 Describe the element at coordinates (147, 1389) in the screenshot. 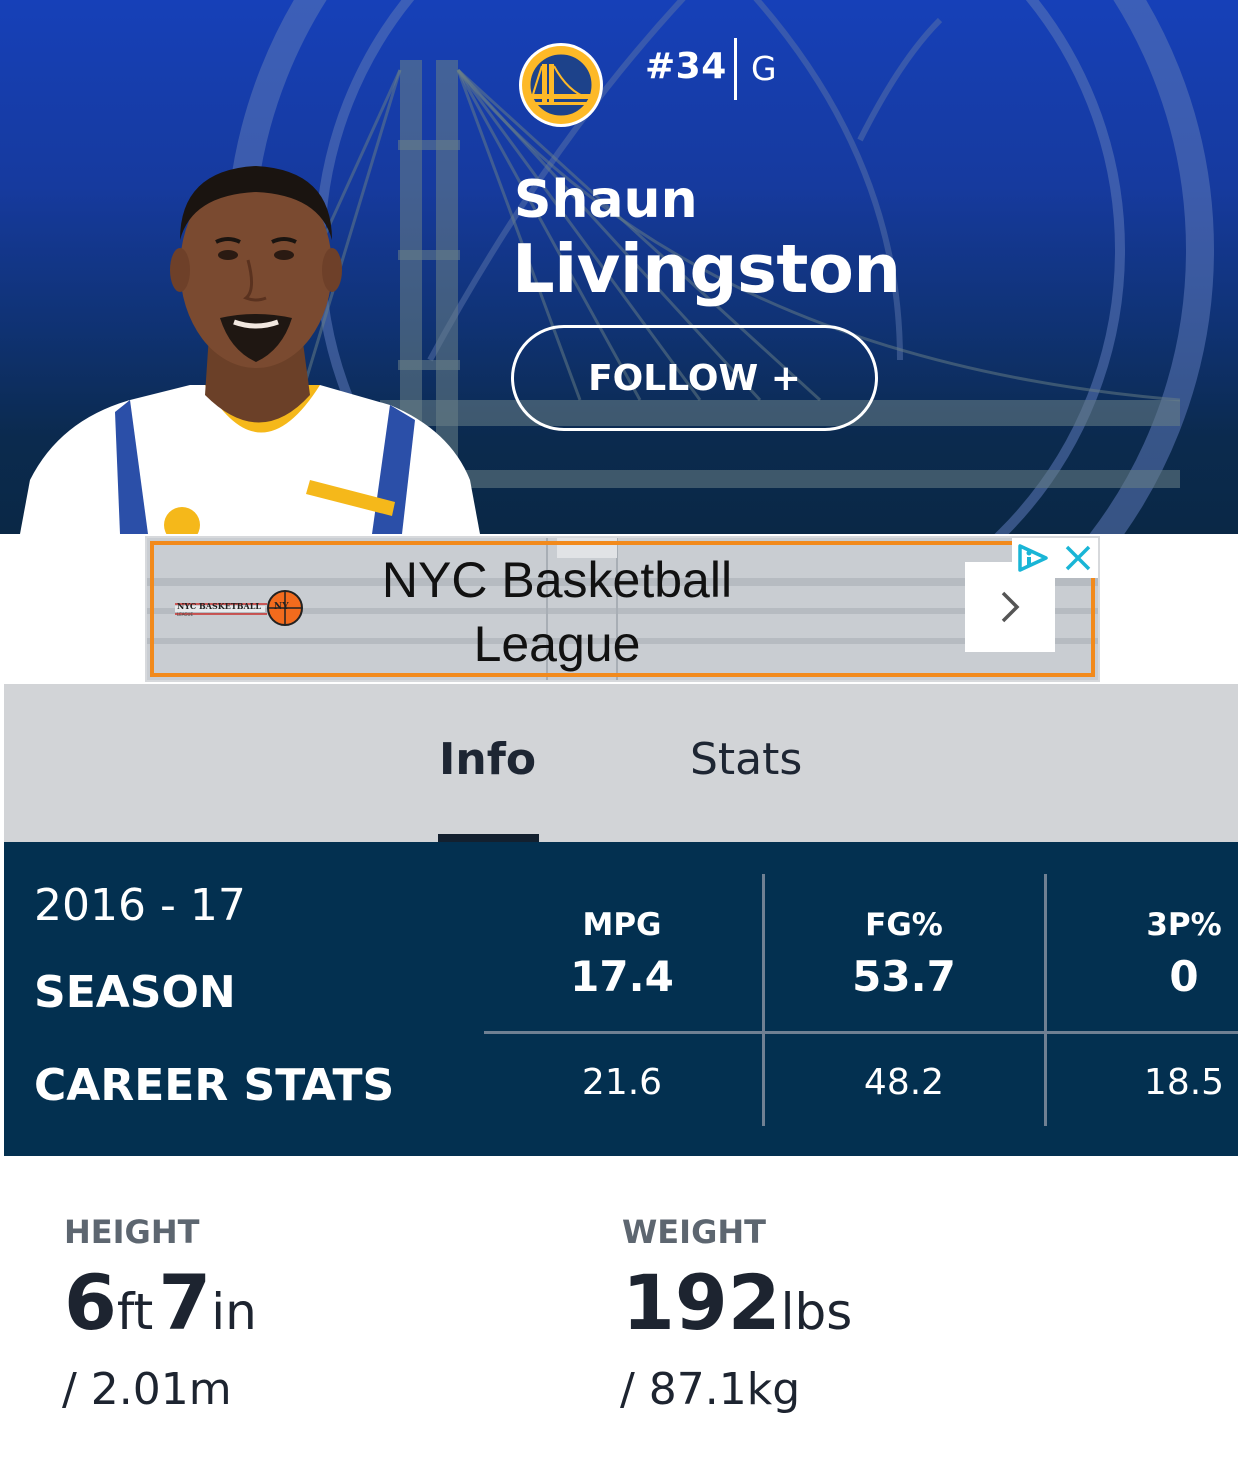

I see `height-metric: / 2.01m` at that location.